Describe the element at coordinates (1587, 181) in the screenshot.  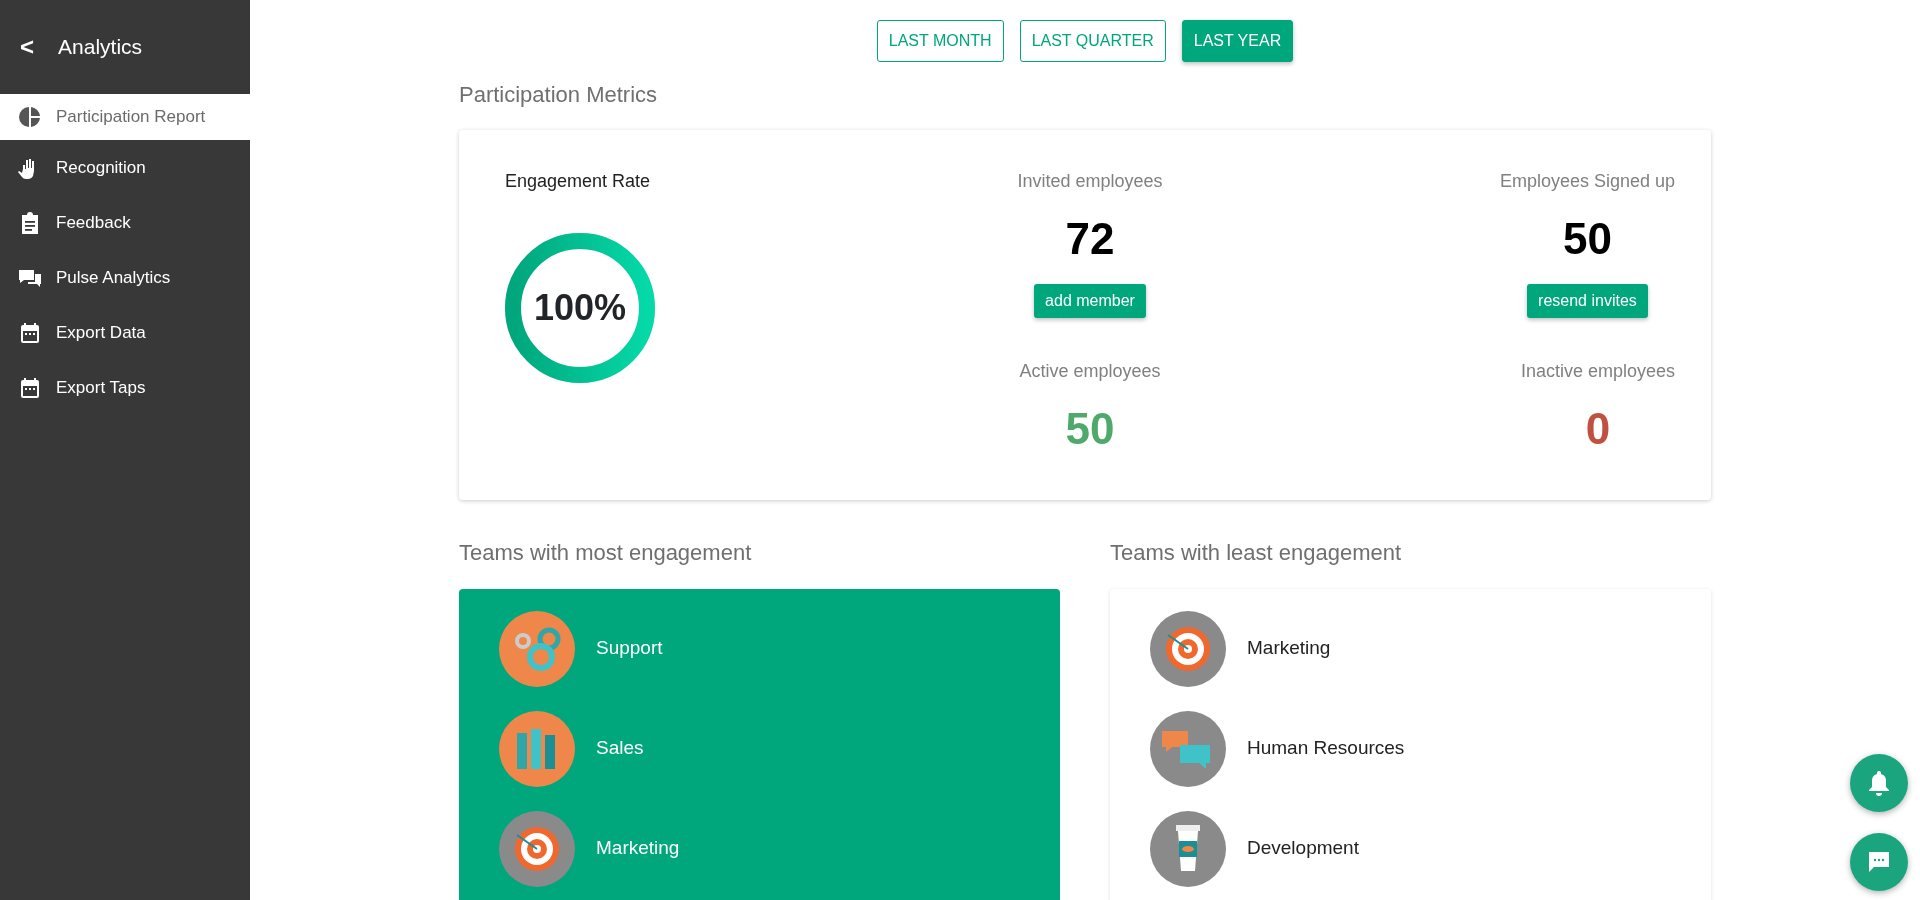
I see `stat-label: Employees Signed up` at that location.